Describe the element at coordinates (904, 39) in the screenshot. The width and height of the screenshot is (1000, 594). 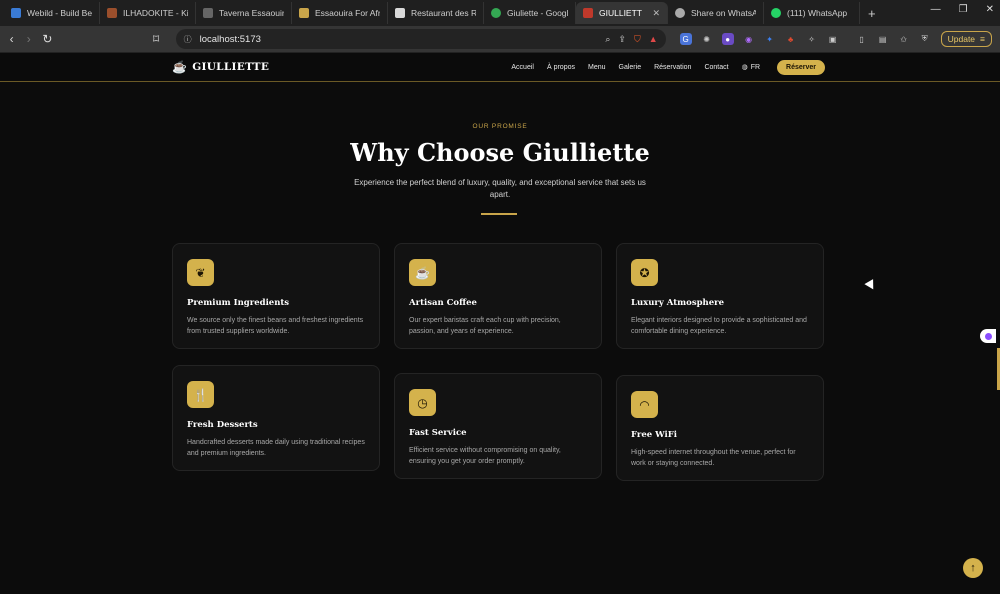
I see `leo-icon: ✩` at that location.